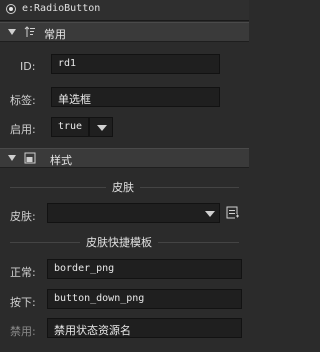  I want to click on skin-label: 皮肤:, so click(23, 216).